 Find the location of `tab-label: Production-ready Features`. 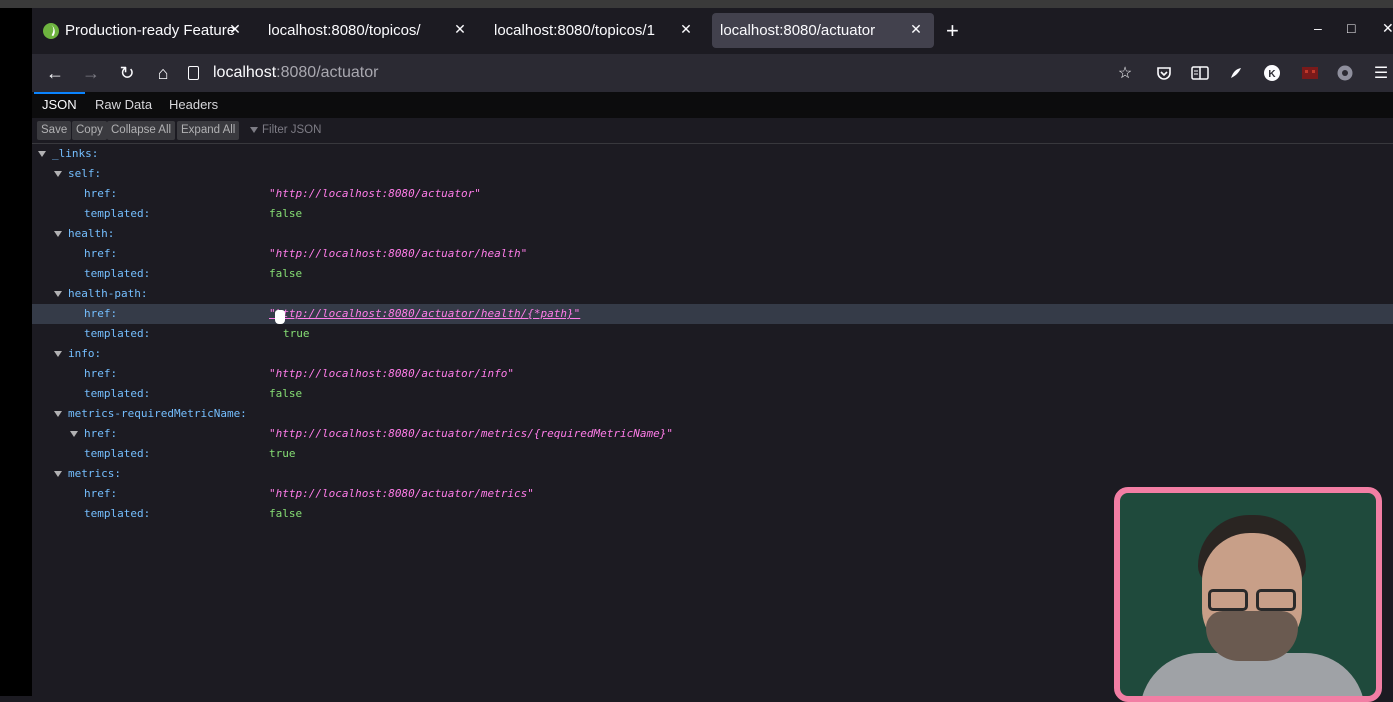

tab-label: Production-ready Features is located at coordinates (150, 30).